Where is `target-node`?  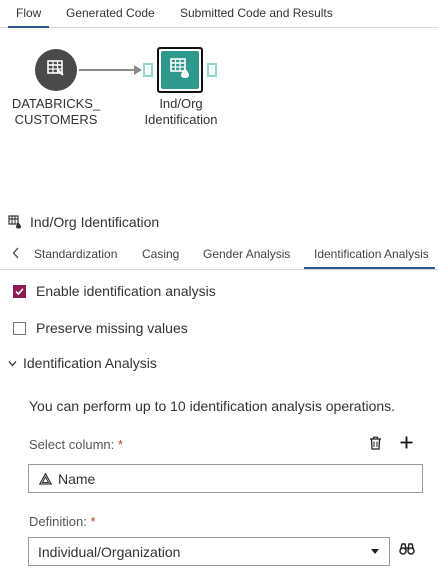 target-node is located at coordinates (180, 70).